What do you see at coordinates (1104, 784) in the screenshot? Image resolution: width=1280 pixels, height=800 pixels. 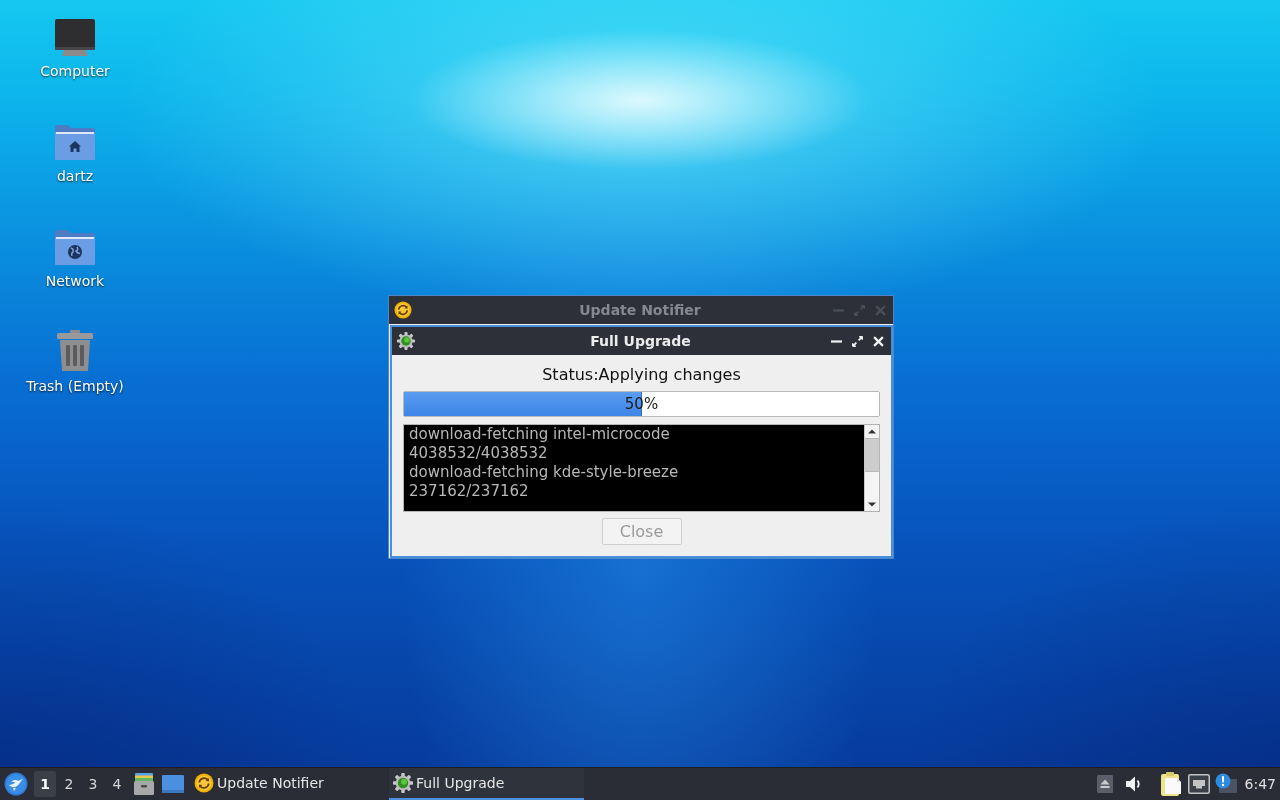 I see `eject-icon` at bounding box center [1104, 784].